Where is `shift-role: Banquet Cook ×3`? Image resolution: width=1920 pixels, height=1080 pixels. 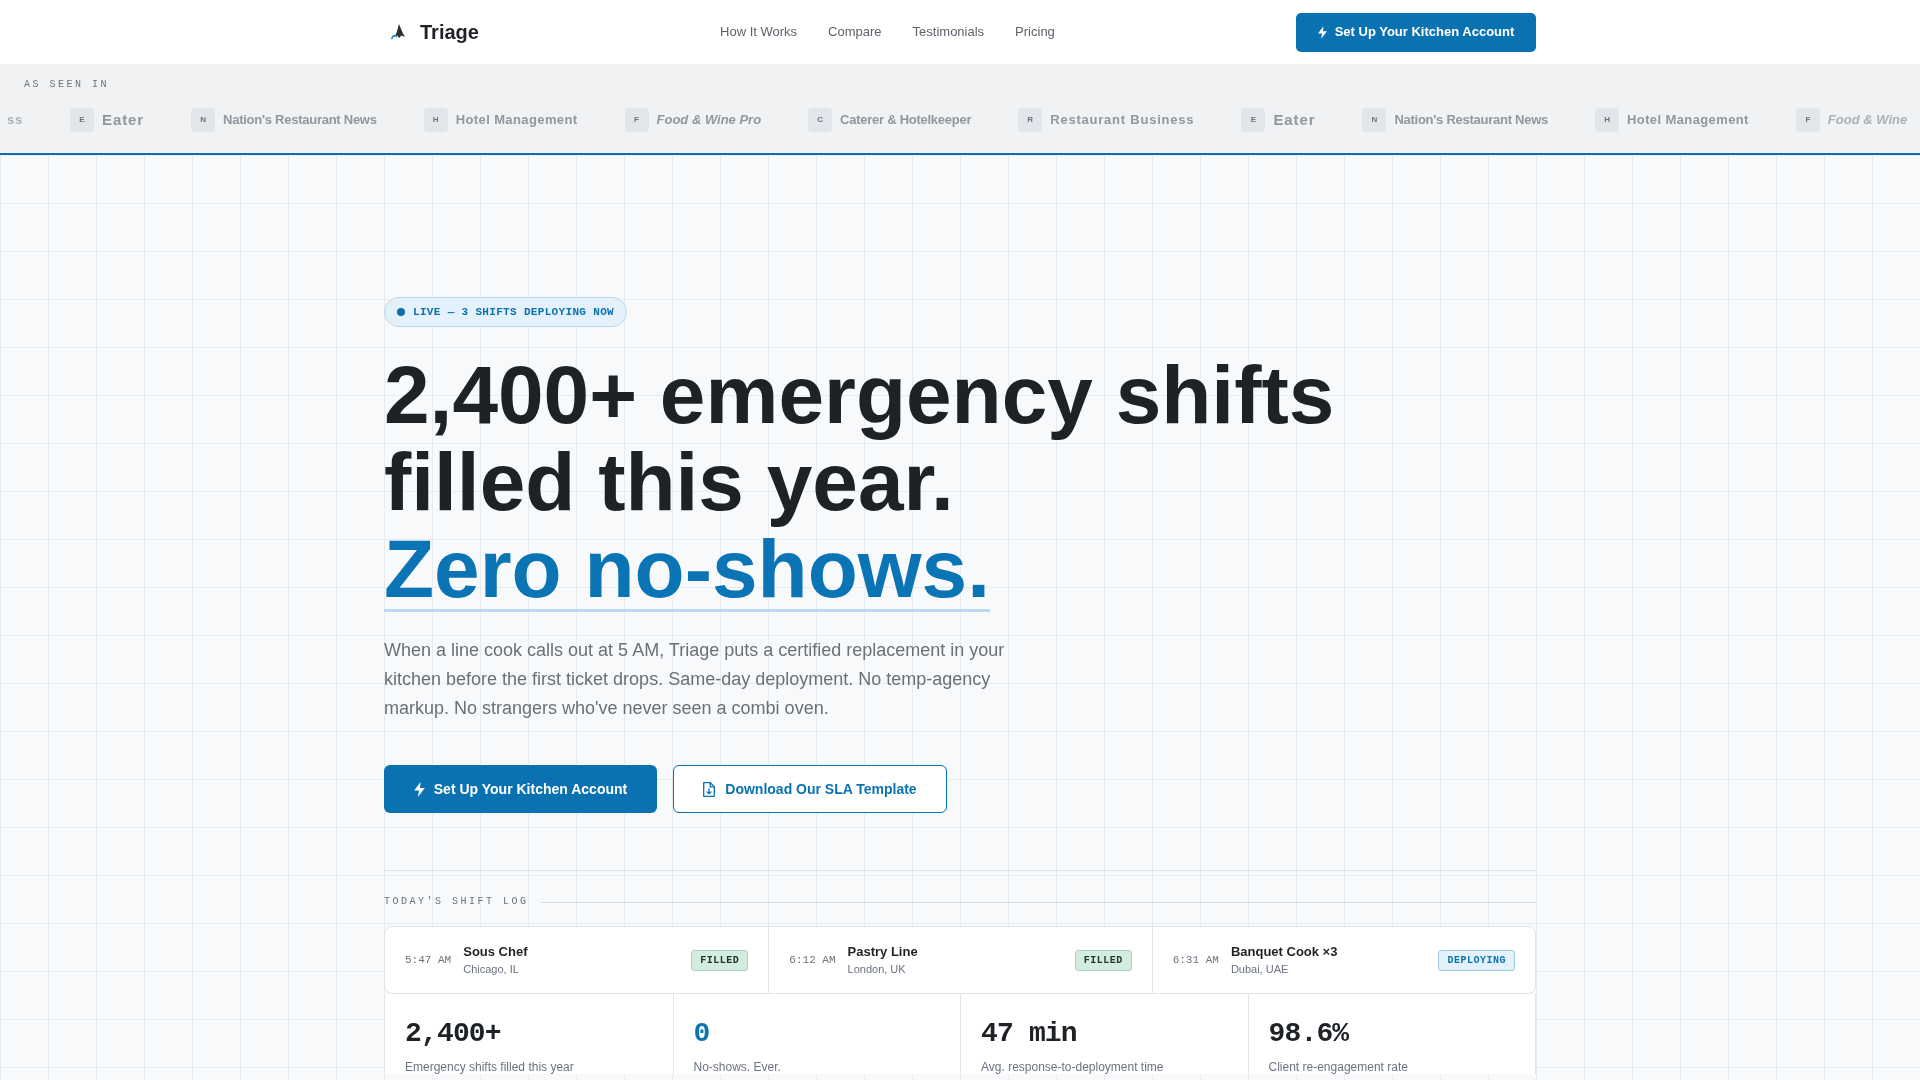
shift-role: Banquet Cook ×3 is located at coordinates (1284, 952).